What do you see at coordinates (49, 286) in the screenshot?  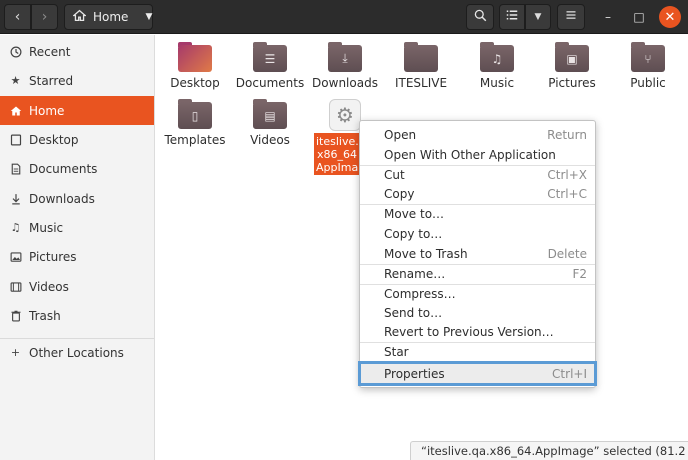 I see `sidebar-item-label: Videos` at bounding box center [49, 286].